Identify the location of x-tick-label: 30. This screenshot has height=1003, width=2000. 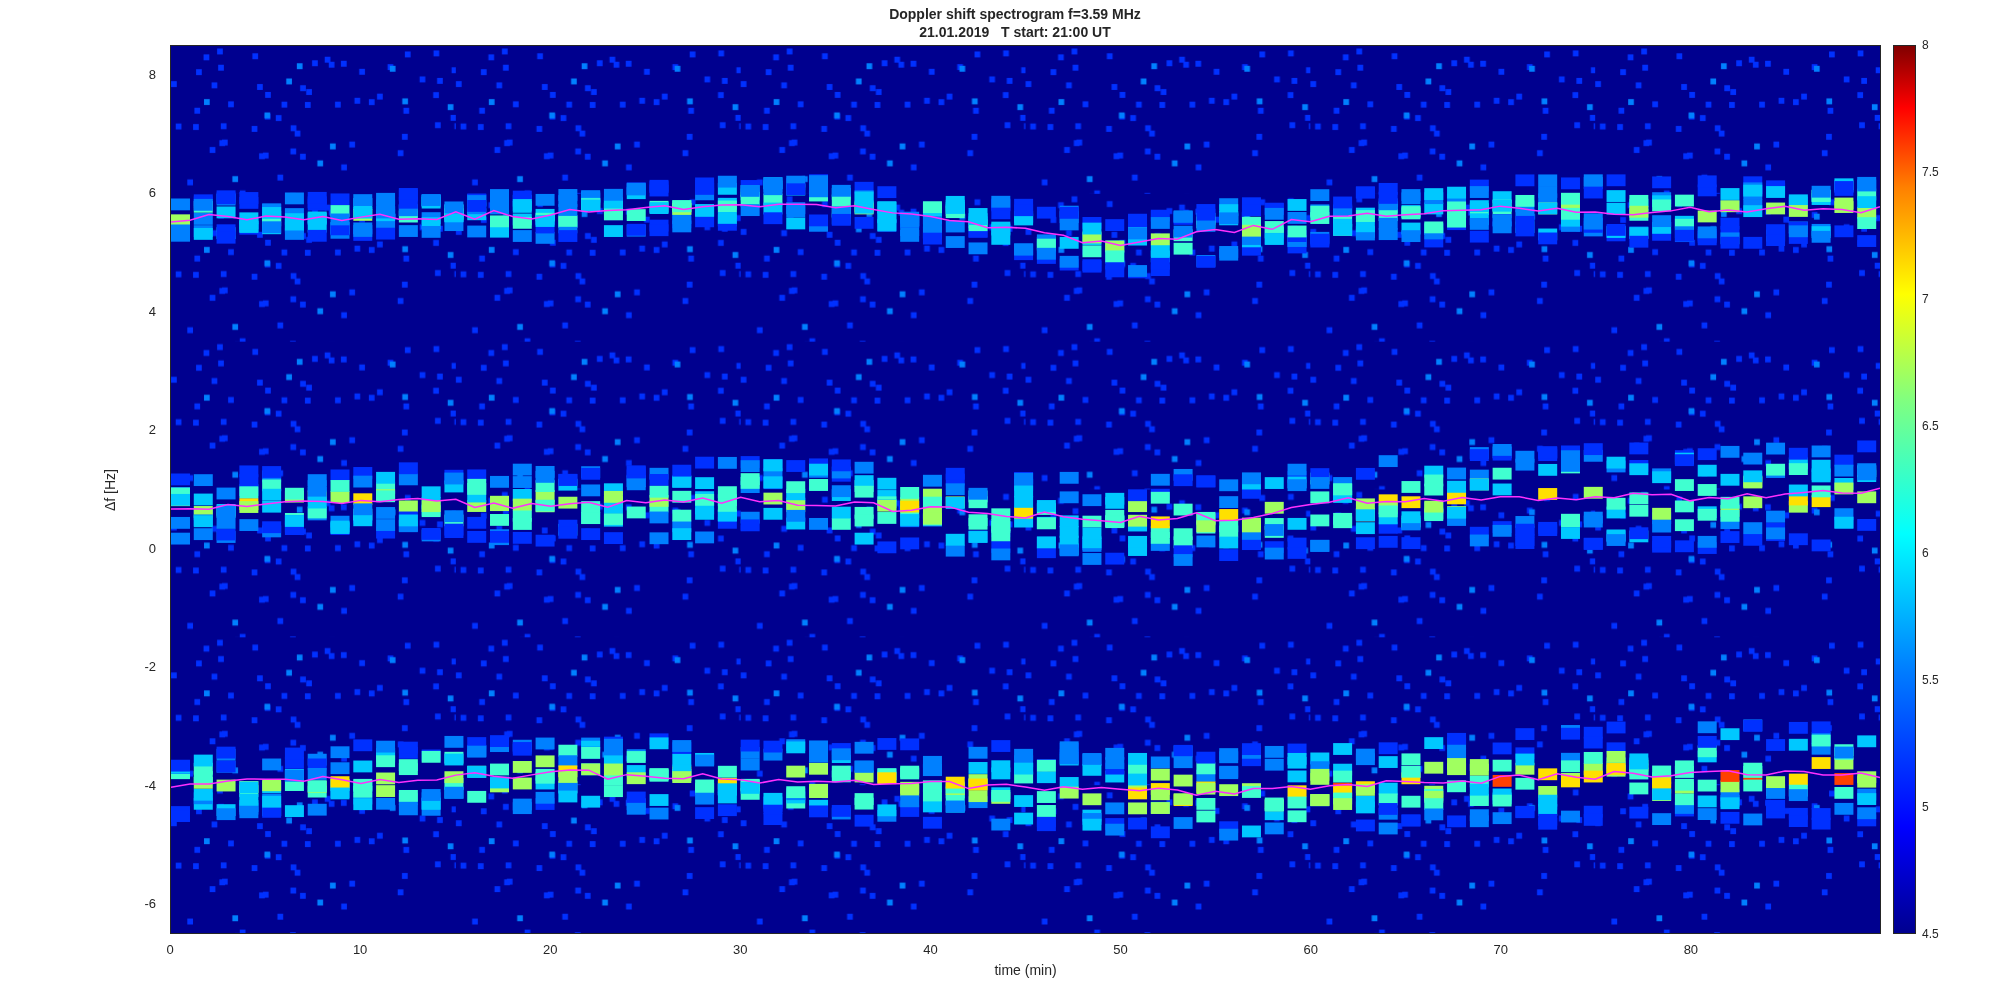
(740, 950).